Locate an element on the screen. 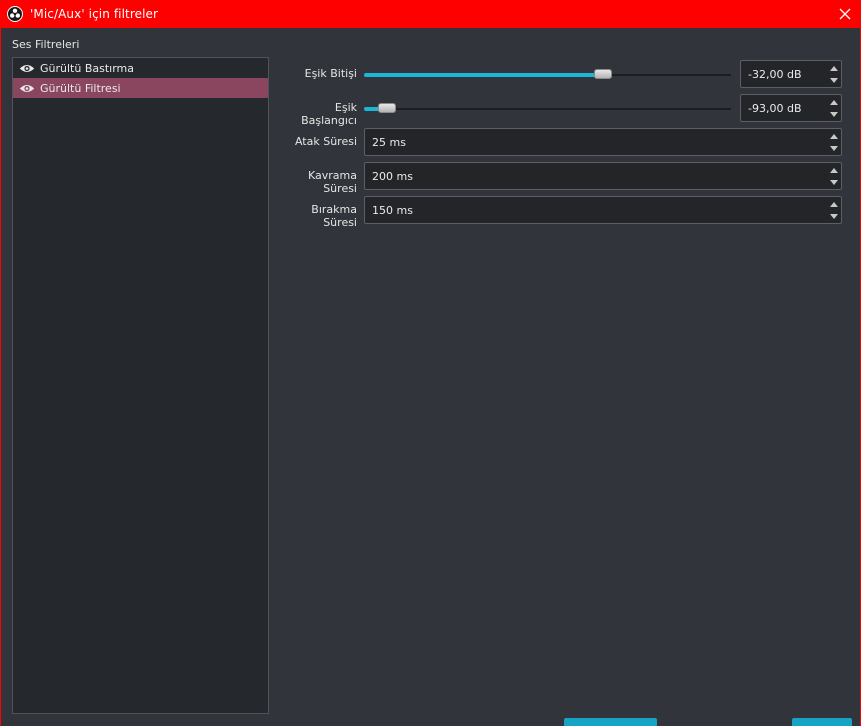 The image size is (861, 726). title-bar: 'Mic/Aux' için filtreler is located at coordinates (430, 14).